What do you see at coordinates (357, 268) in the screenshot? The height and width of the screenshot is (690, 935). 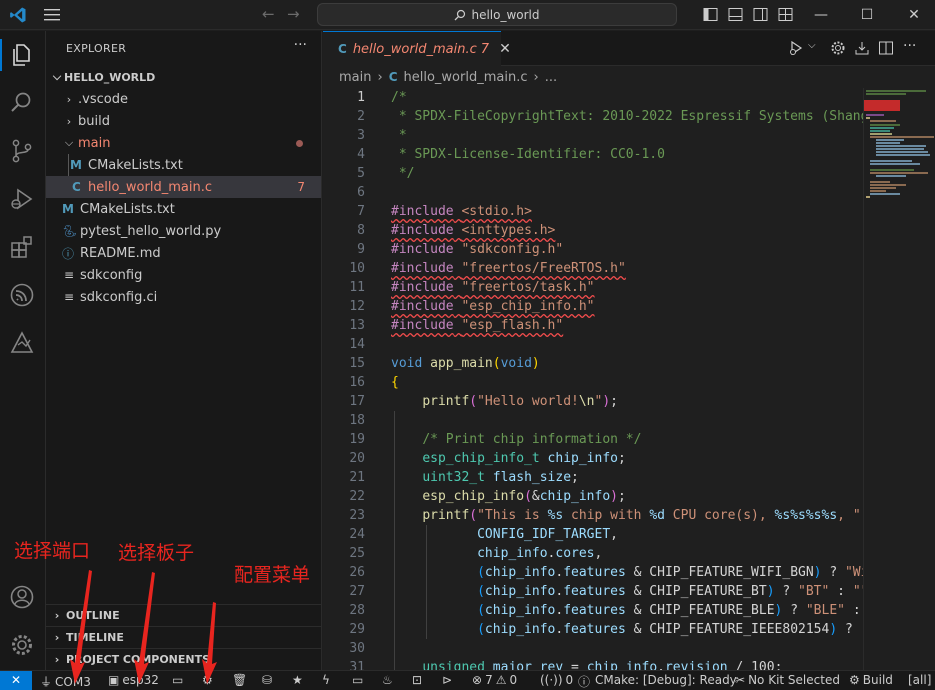 I see `line-number: 10` at bounding box center [357, 268].